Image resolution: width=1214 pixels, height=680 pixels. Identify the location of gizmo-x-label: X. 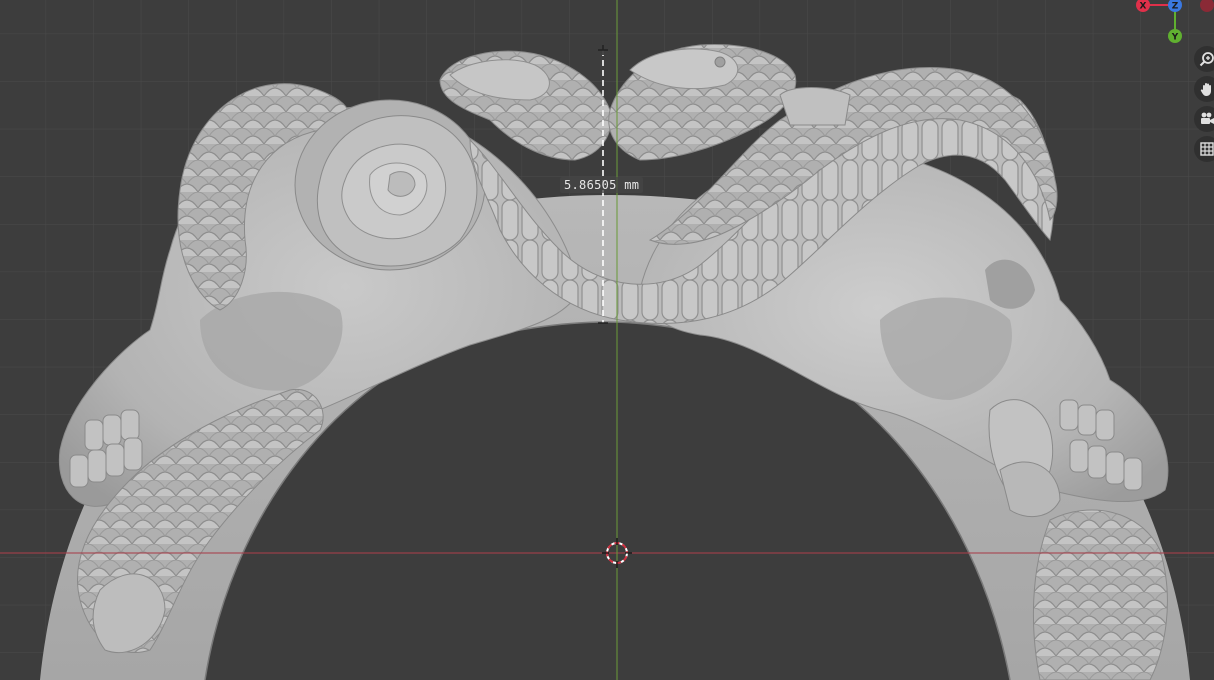
(1143, 7).